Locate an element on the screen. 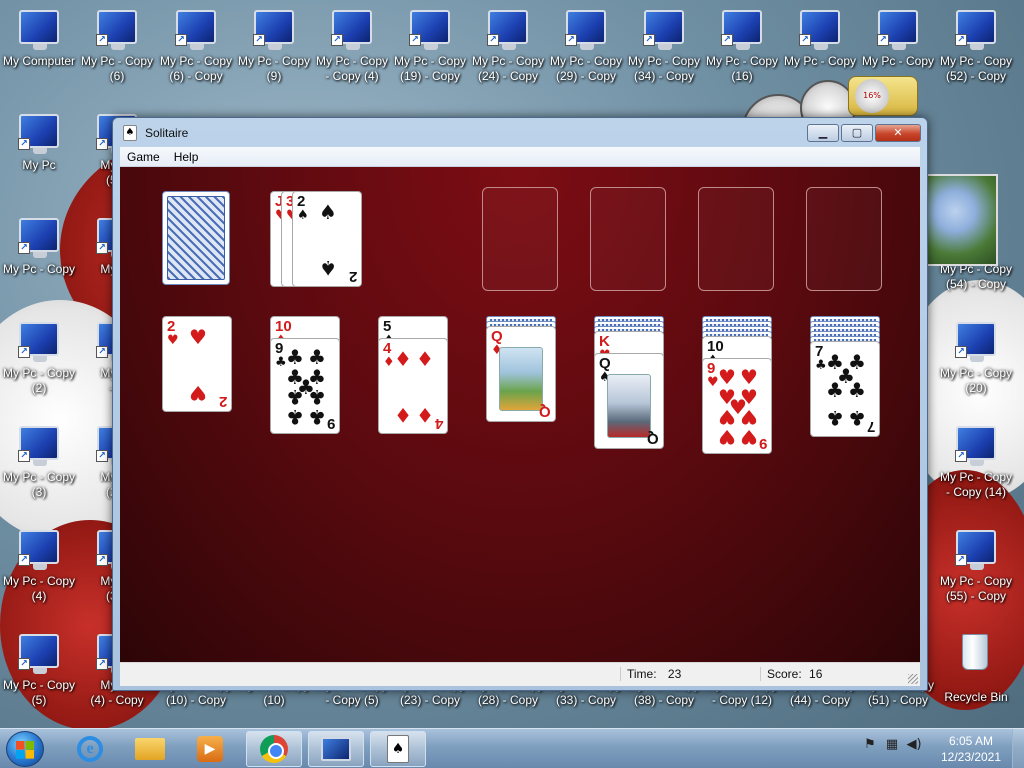 This screenshot has height=768, width=1024. playing-card: 2 ♠ ♠ ♠ 2 is located at coordinates (327, 239).